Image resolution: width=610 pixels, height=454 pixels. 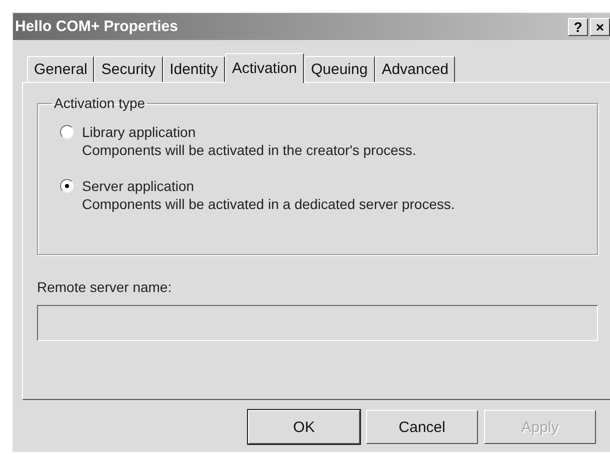 What do you see at coordinates (138, 186) in the screenshot?
I see `option-label: Server application` at bounding box center [138, 186].